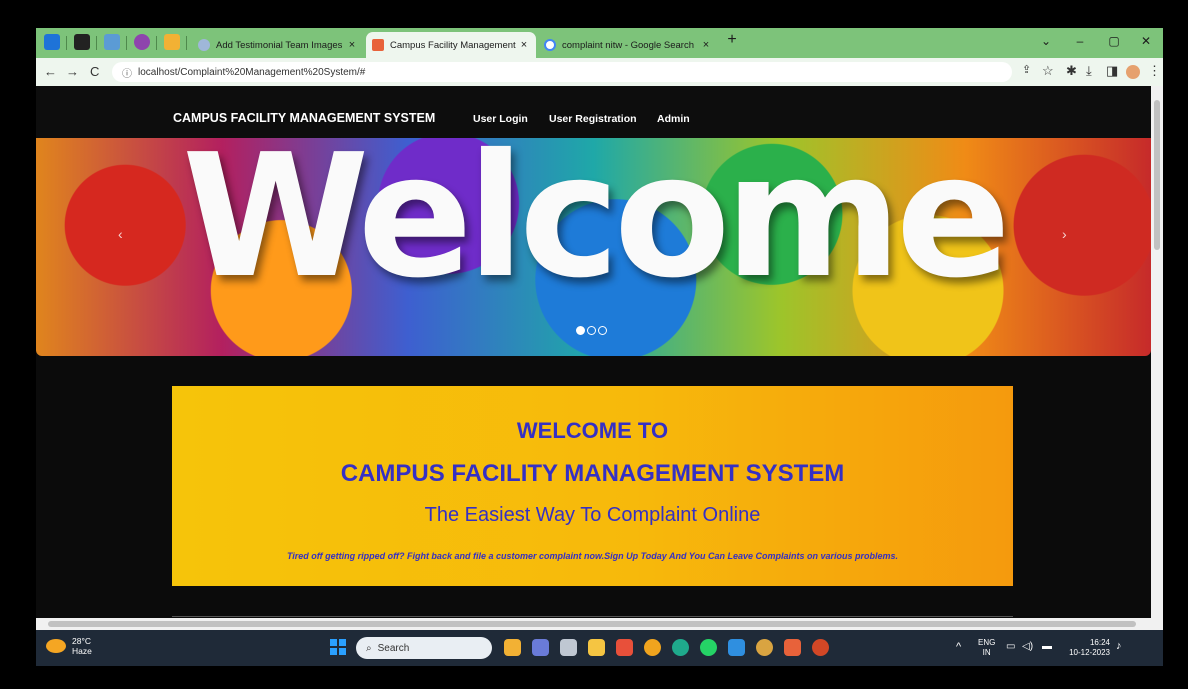  I want to click on banner-tagline: The Easiest Way To Complaint Online, so click(592, 515).